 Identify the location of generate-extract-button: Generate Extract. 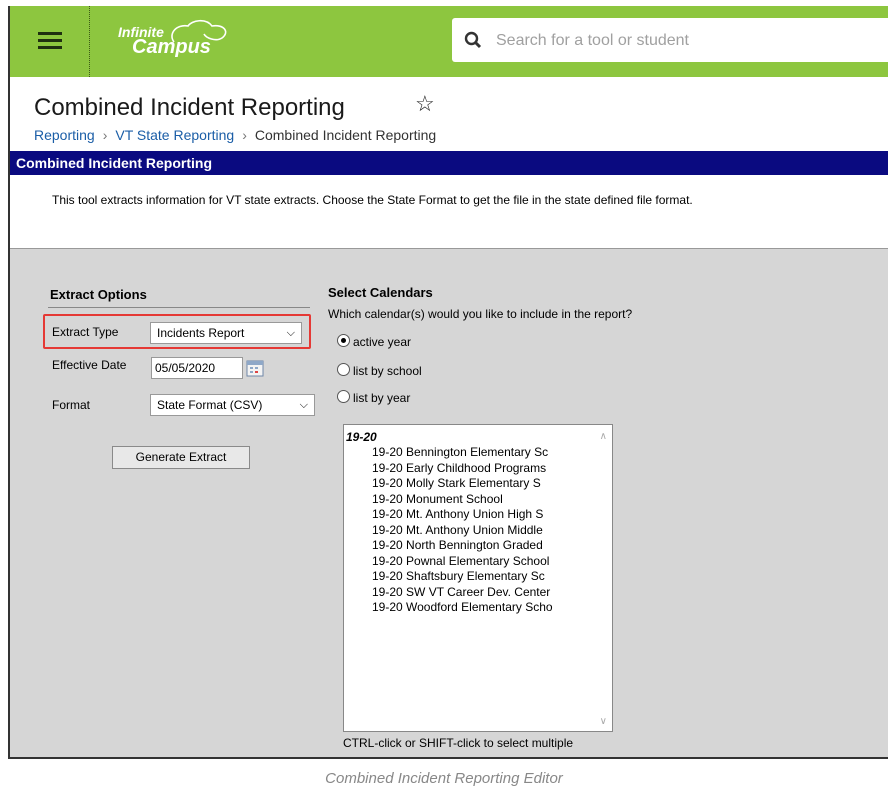
(181, 457).